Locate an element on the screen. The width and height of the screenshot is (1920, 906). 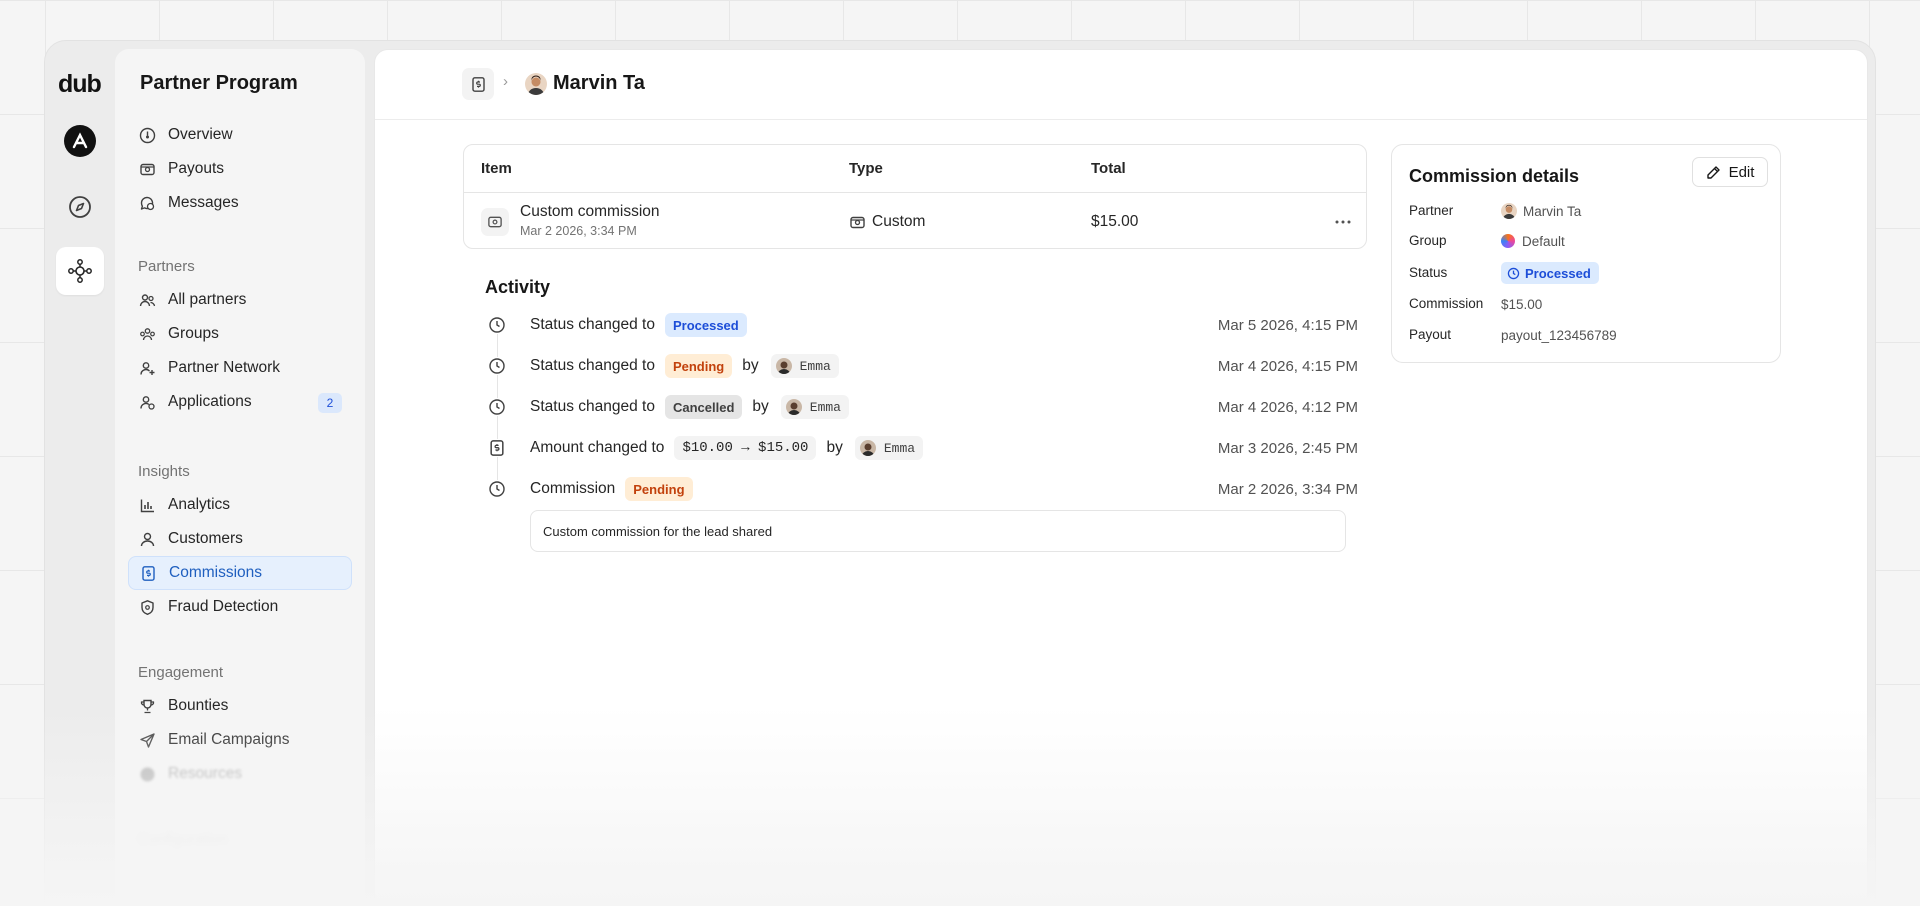
table-header: Item Type Total is located at coordinates (915, 169).